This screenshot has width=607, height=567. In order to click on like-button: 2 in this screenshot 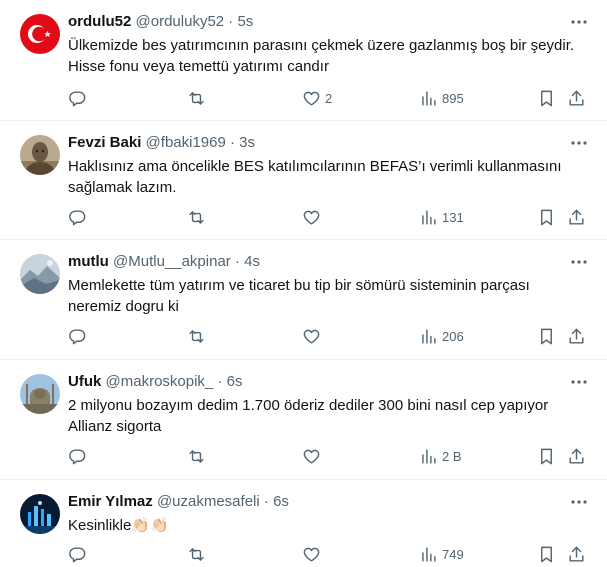, I will do `click(317, 98)`.